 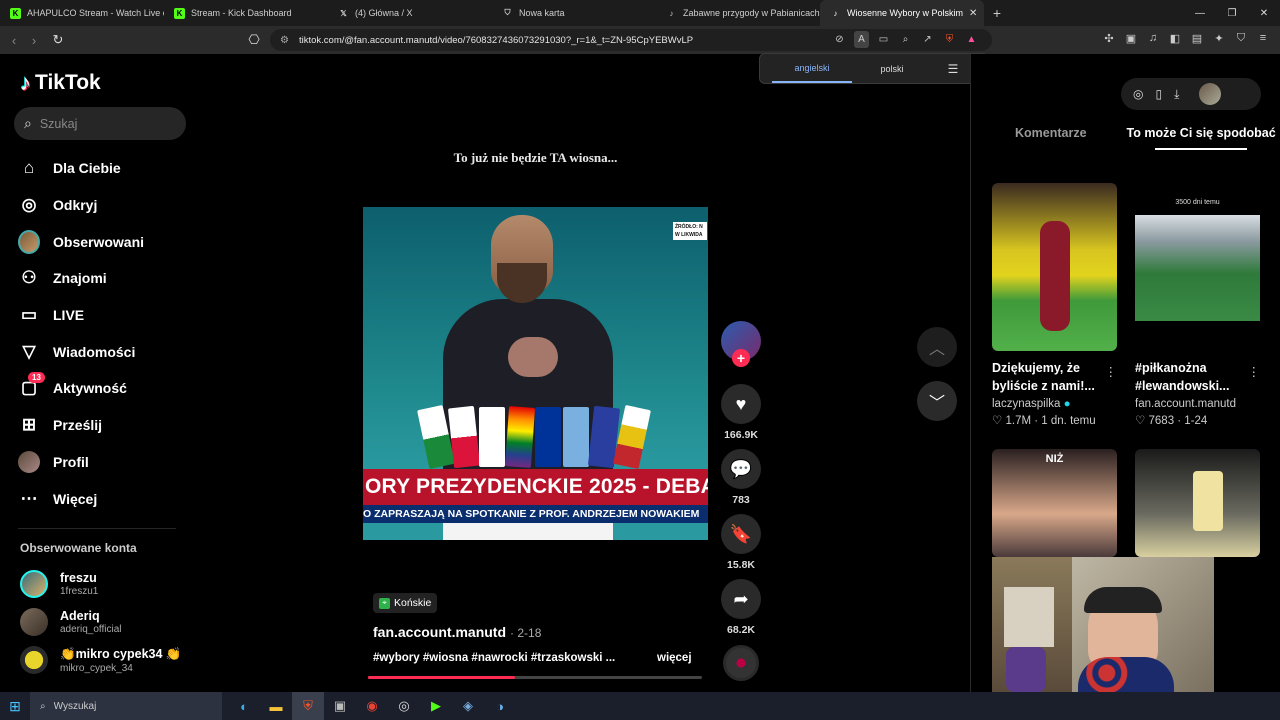 What do you see at coordinates (892, 69) in the screenshot?
I see `translate-target-lang: polski` at bounding box center [892, 69].